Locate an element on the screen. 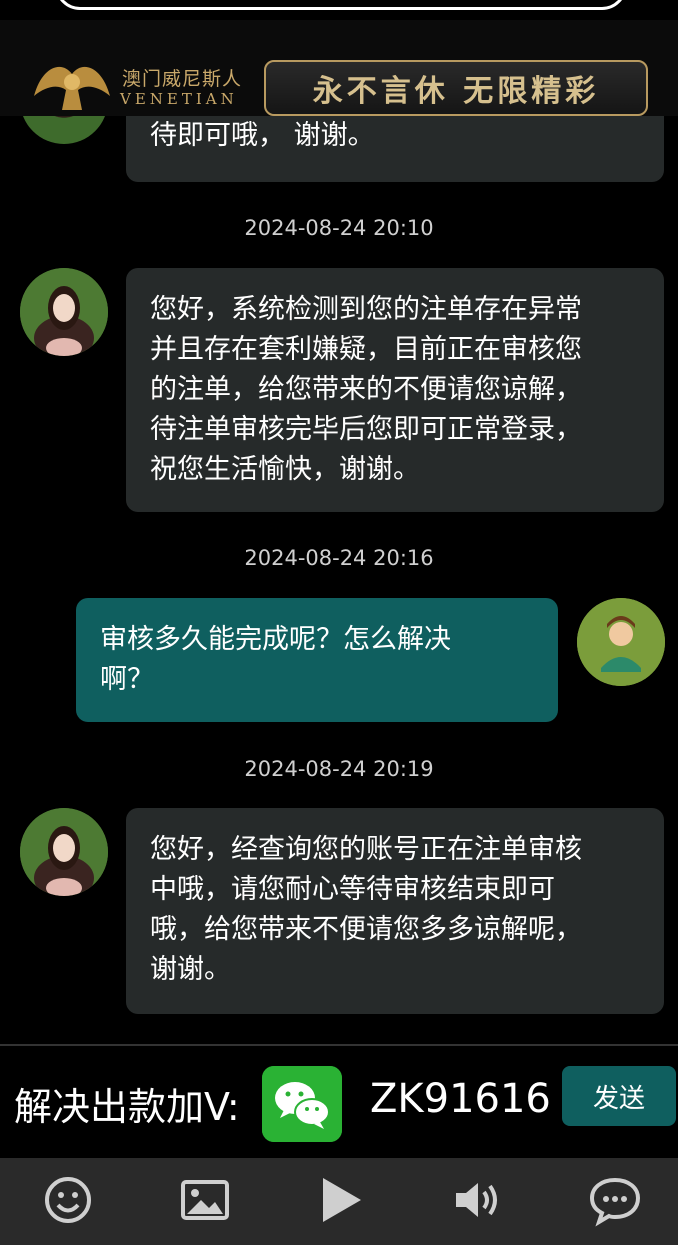 The height and width of the screenshot is (1245, 678). timestamp: 2024-08-24 20:16 is located at coordinates (339, 558).